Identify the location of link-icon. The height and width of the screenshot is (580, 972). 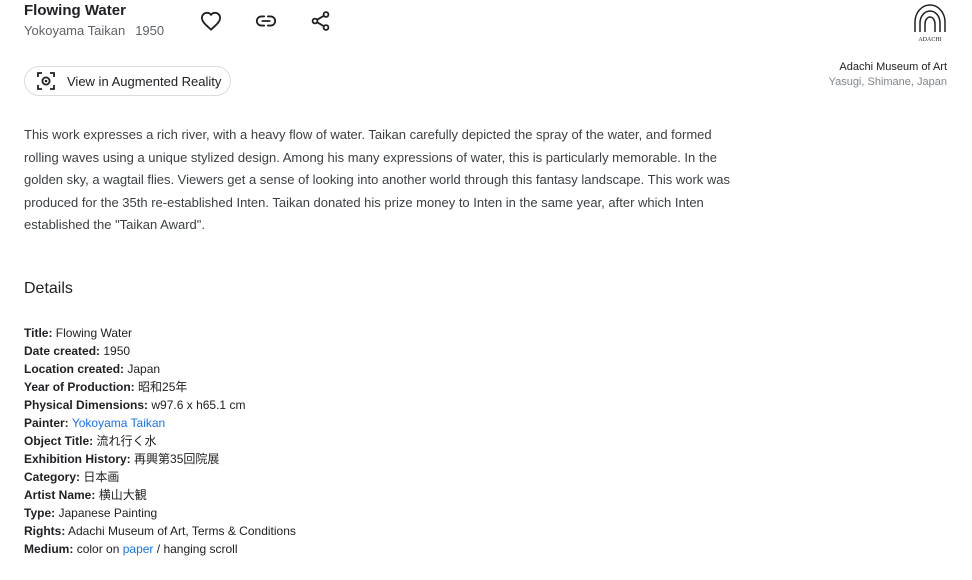
(266, 21).